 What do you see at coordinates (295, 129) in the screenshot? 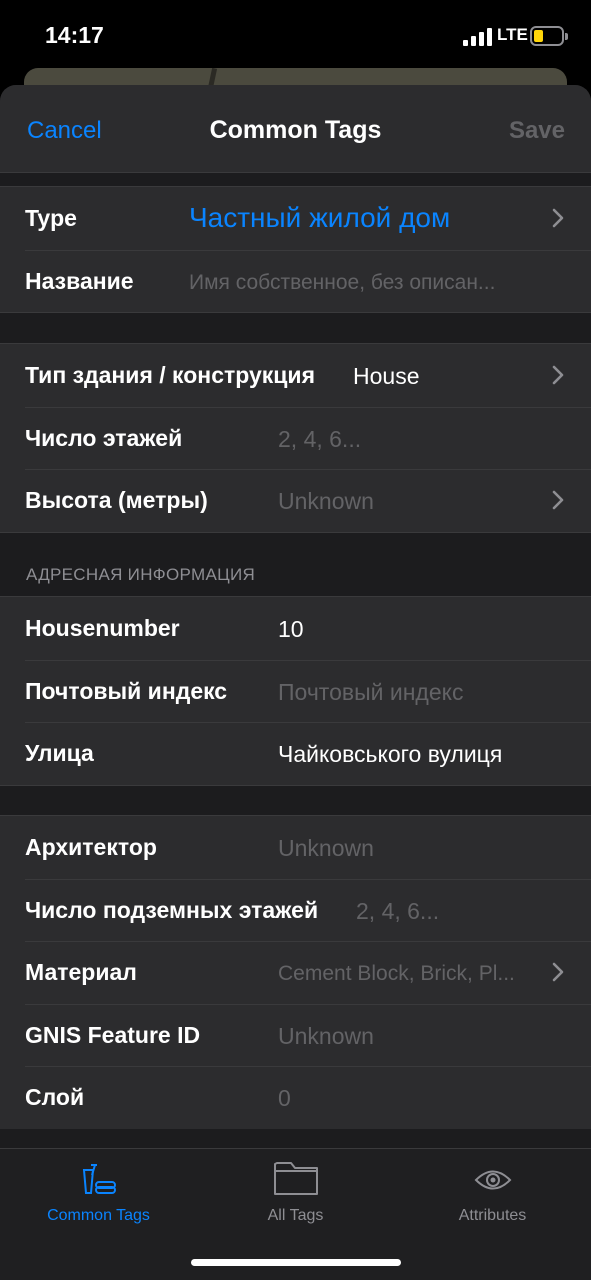
I see `navigation-bar: Cancel Common Tags Save` at bounding box center [295, 129].